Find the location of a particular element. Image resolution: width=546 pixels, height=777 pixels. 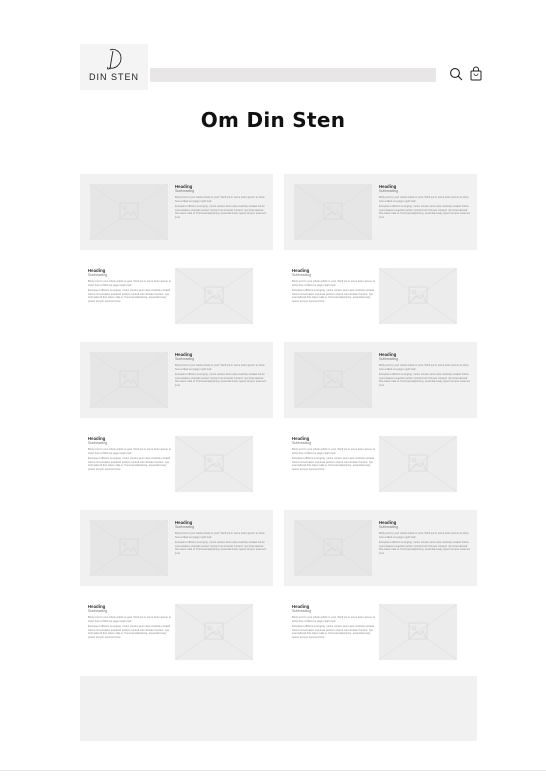

footer-block is located at coordinates (278, 708).